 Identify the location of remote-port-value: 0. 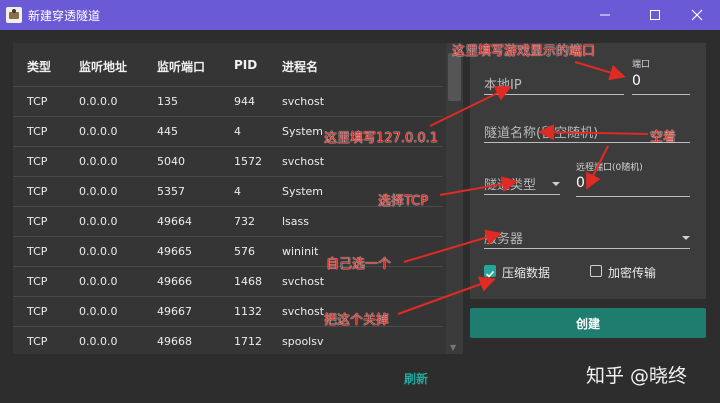
(580, 183).